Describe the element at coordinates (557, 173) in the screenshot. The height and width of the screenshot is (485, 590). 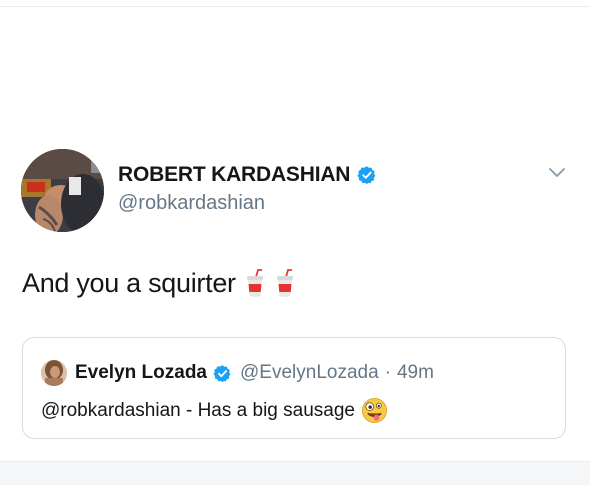
I see `chevron-down-icon` at that location.